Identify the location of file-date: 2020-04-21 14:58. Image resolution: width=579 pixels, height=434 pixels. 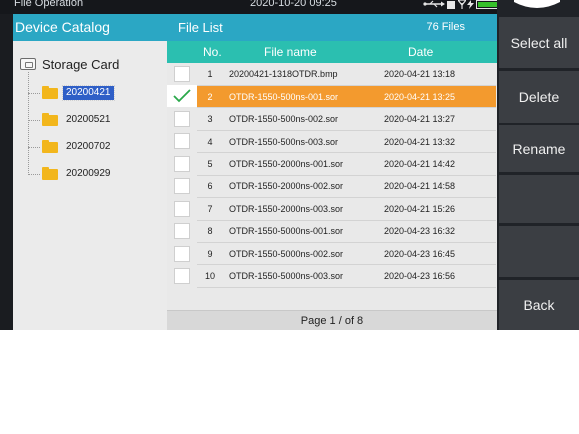
(420, 186).